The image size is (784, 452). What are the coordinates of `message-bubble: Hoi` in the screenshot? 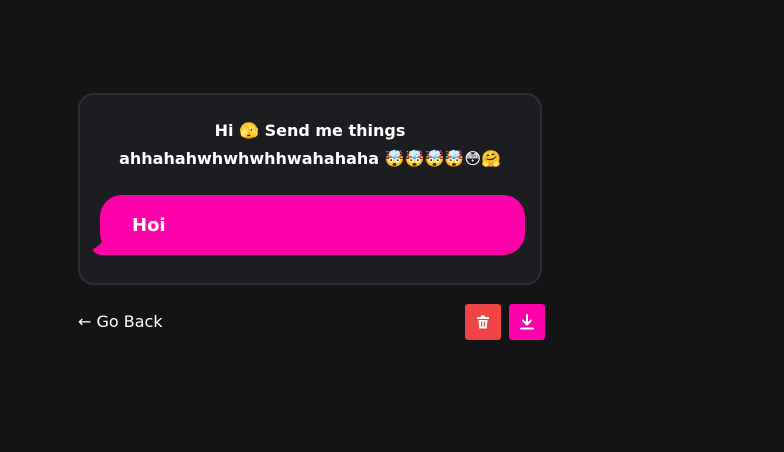 It's located at (312, 225).